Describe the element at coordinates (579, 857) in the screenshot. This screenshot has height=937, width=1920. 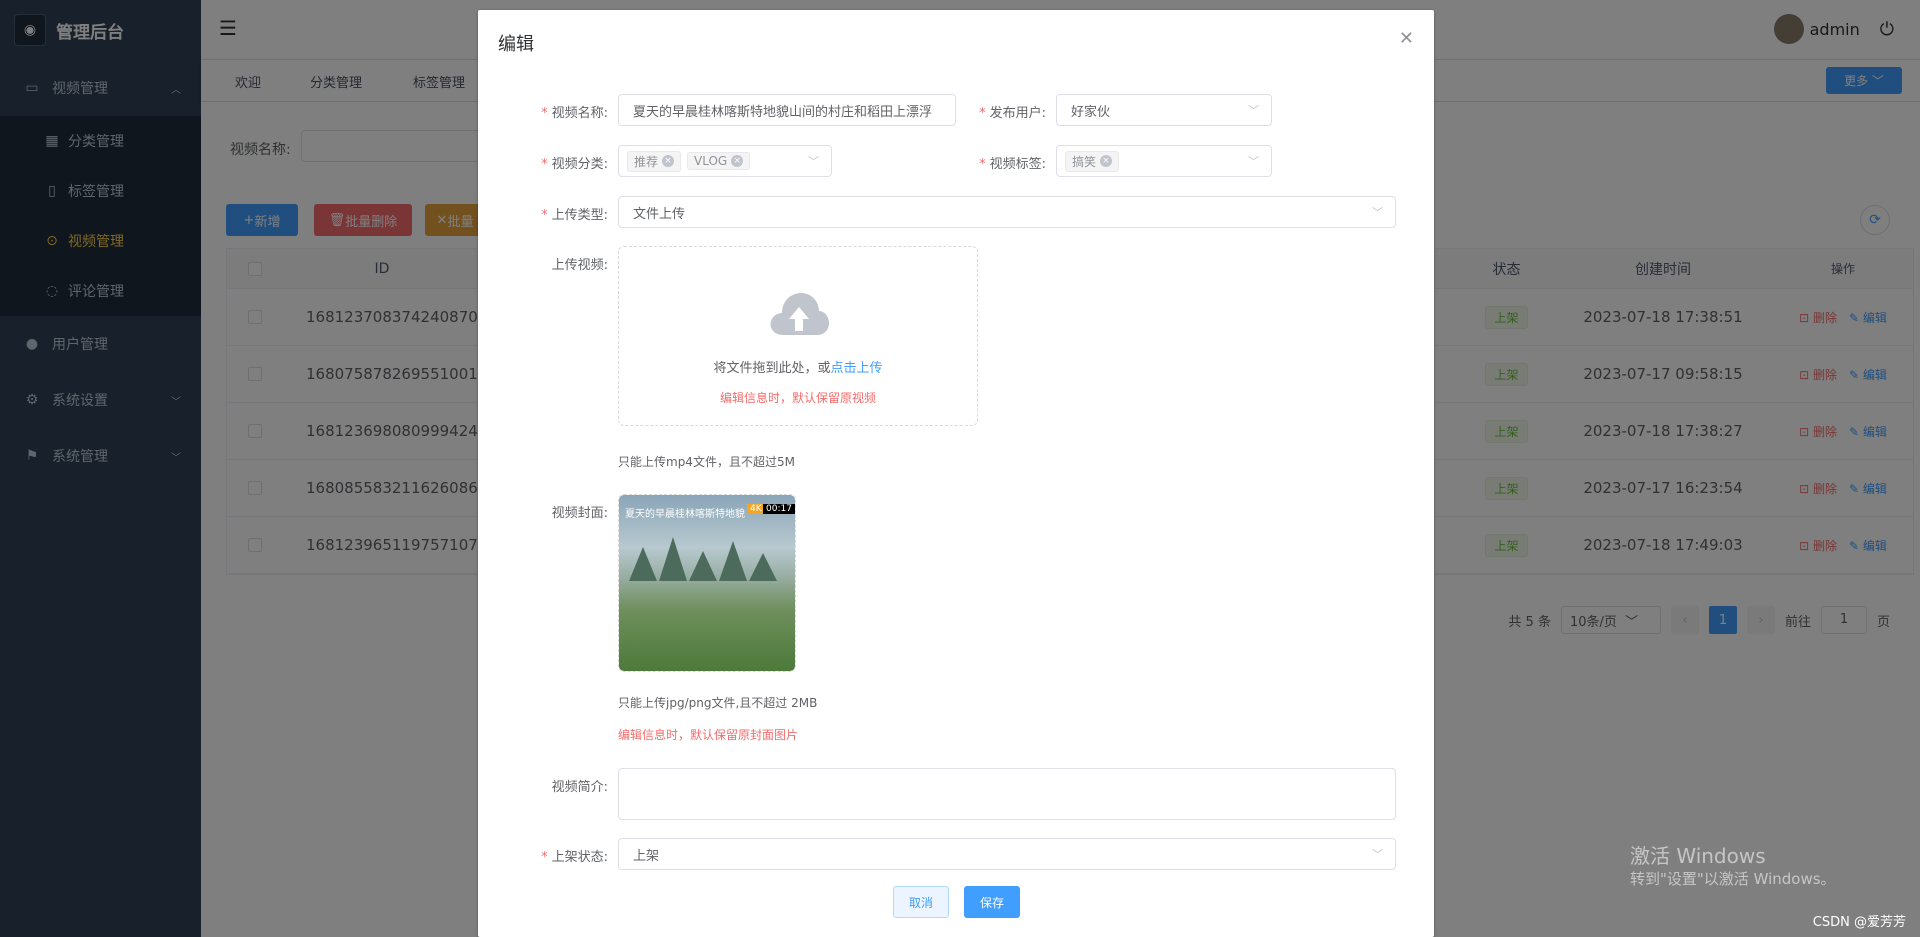
I see `status-label-text: 上架状态:` at that location.